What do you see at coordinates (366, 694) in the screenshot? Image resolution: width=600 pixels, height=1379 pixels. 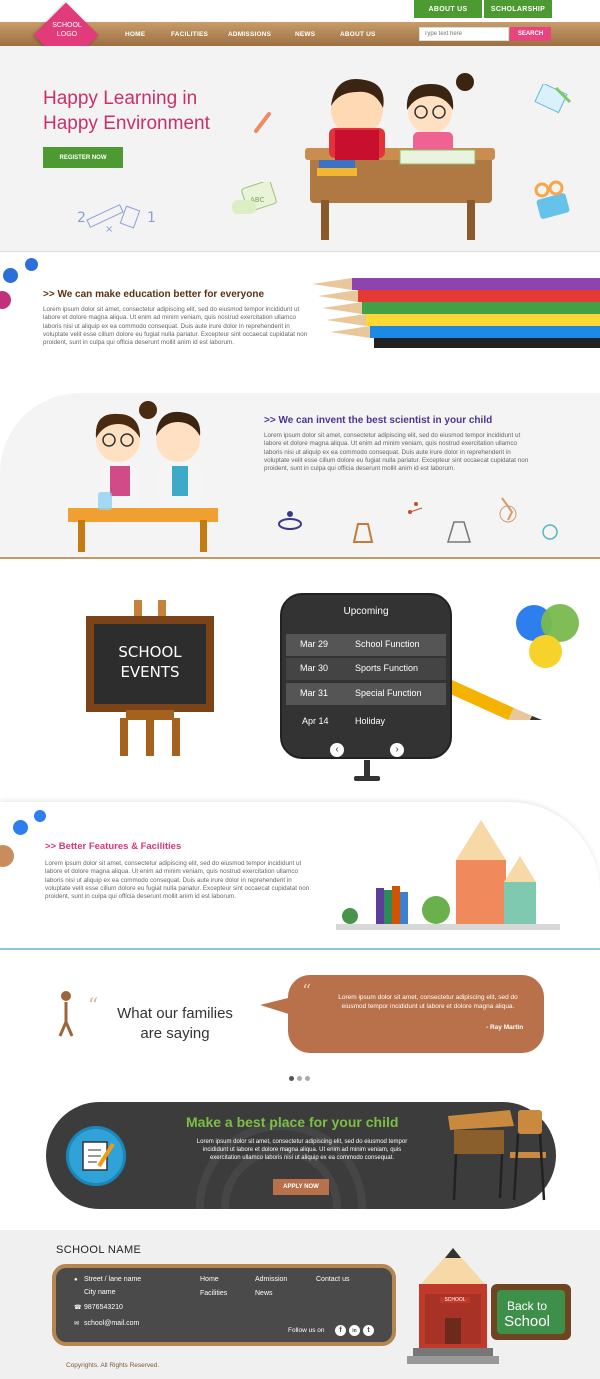 I see `event-row: Mar 31 Special Function` at bounding box center [366, 694].